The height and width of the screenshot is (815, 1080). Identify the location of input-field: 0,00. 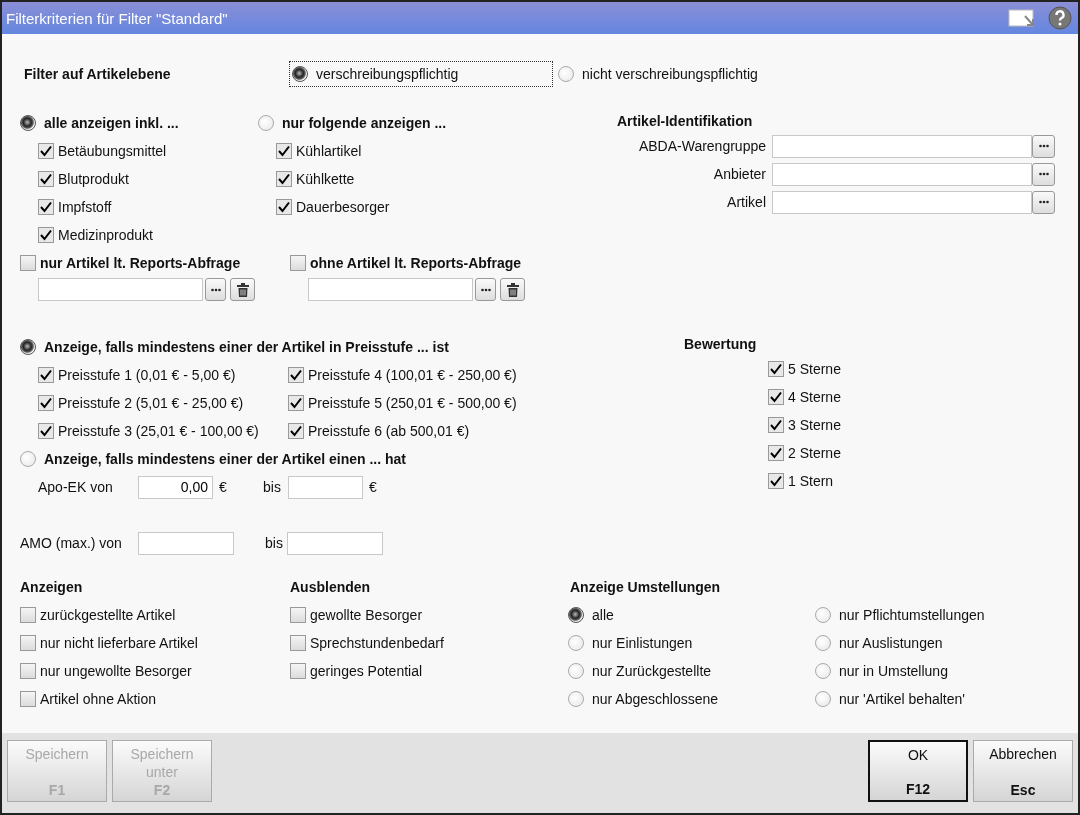
(175, 487).